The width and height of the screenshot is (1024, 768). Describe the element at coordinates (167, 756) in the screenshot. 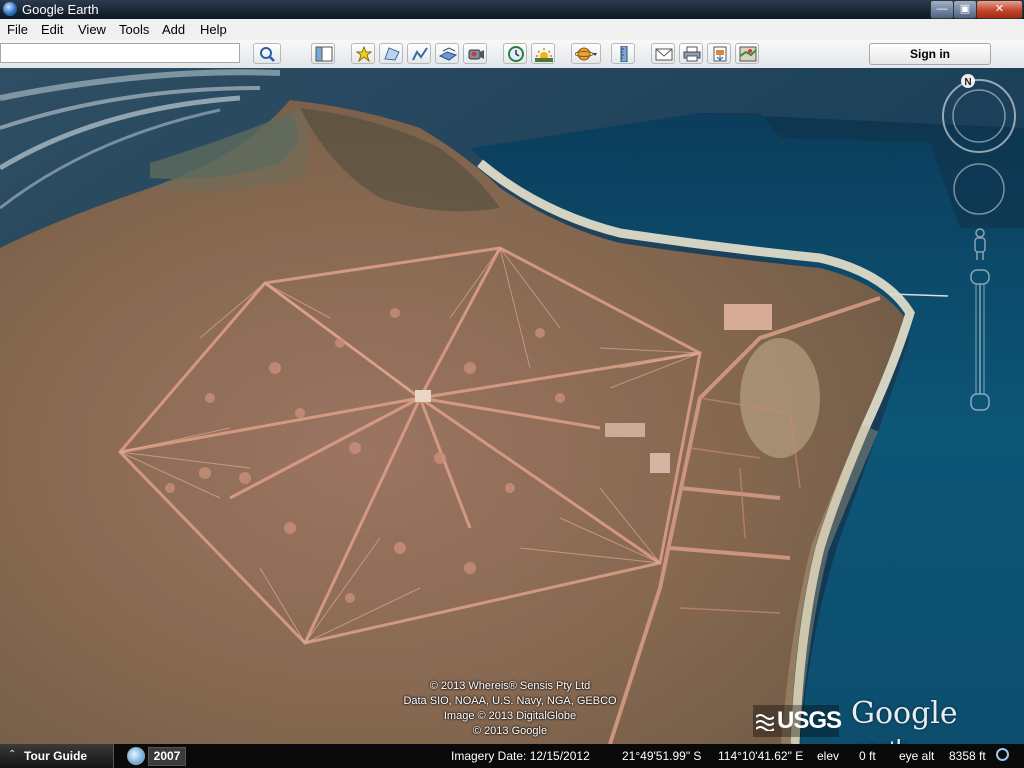

I see `historical-year-badge: 2007` at that location.